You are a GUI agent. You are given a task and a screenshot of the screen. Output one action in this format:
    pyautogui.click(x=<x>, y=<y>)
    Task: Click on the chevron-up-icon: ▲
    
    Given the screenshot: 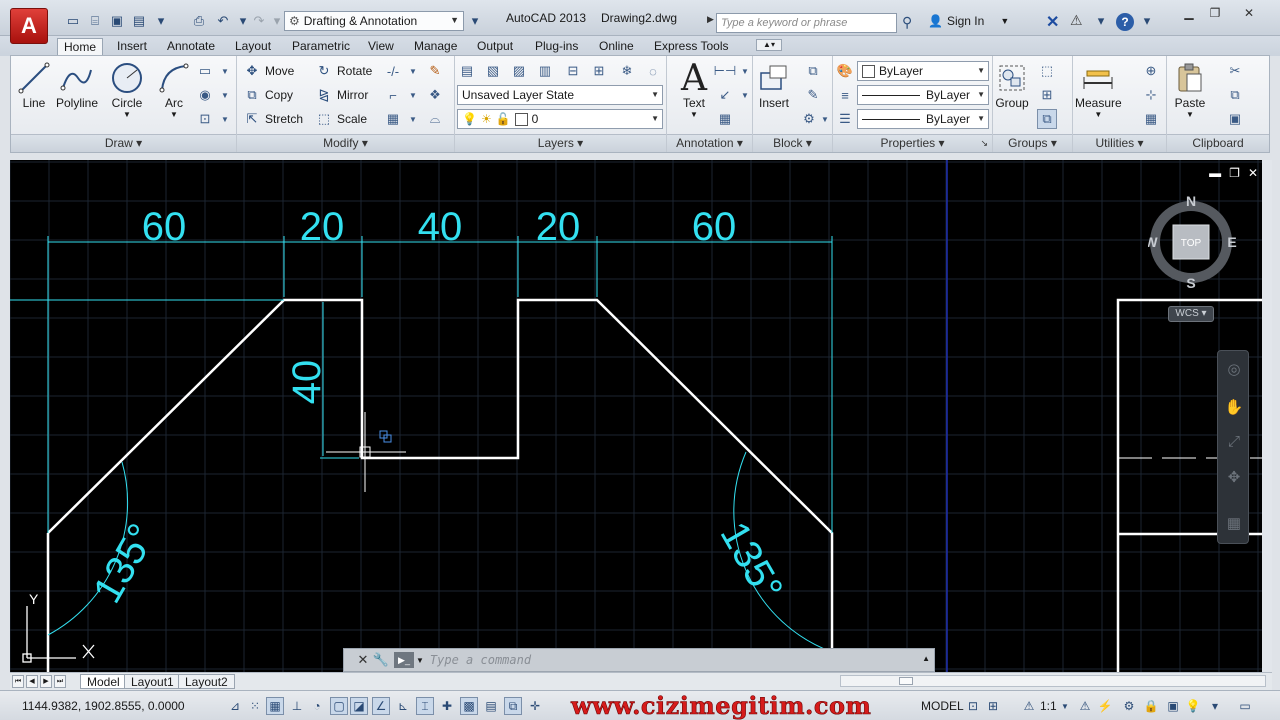 What is the action you would take?
    pyautogui.click(x=926, y=658)
    